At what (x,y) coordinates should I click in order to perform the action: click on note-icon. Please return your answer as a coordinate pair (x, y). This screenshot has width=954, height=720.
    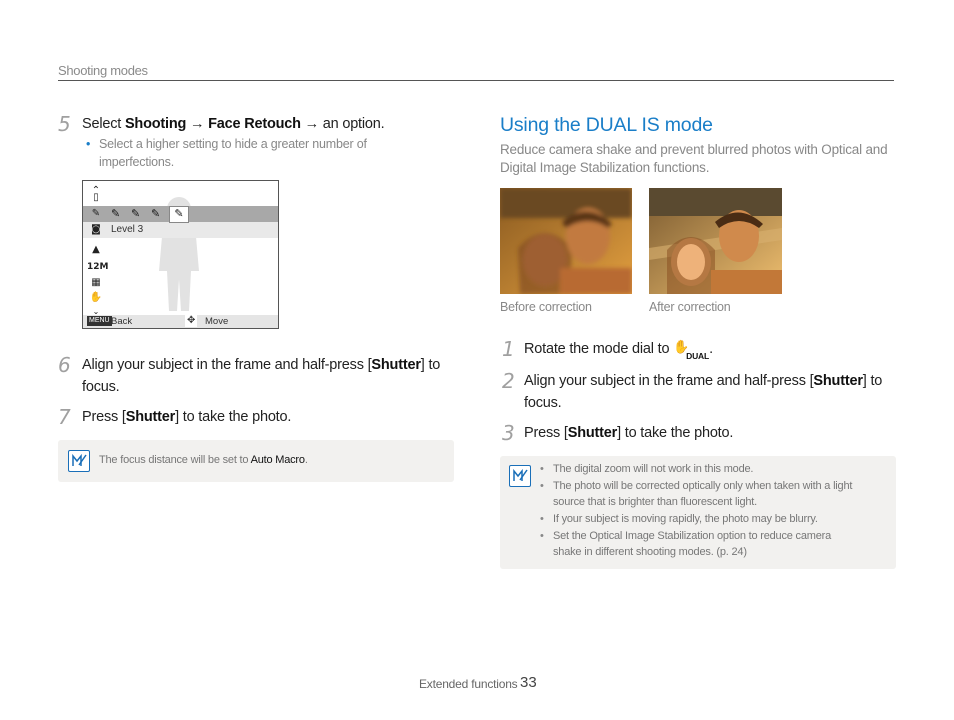
    Looking at the image, I should click on (79, 461).